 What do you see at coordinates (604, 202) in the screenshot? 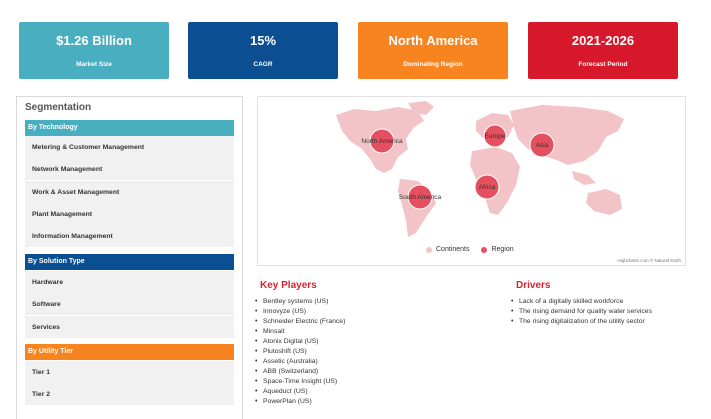
I see `continent-australia` at bounding box center [604, 202].